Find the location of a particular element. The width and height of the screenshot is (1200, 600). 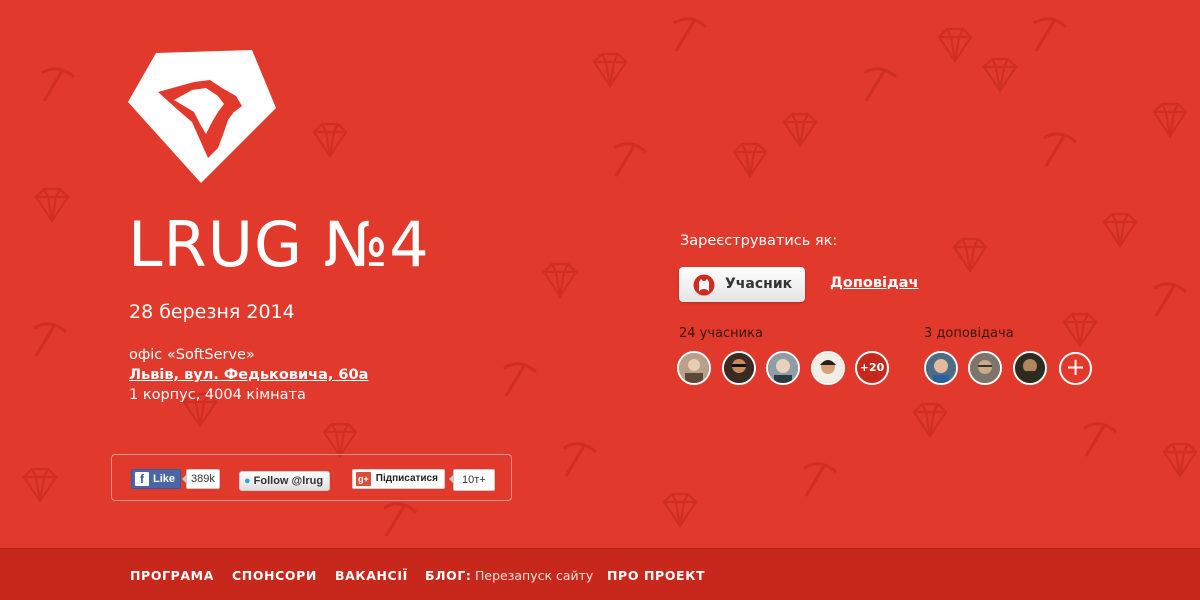

facebook-like-count: 389k is located at coordinates (201, 479).